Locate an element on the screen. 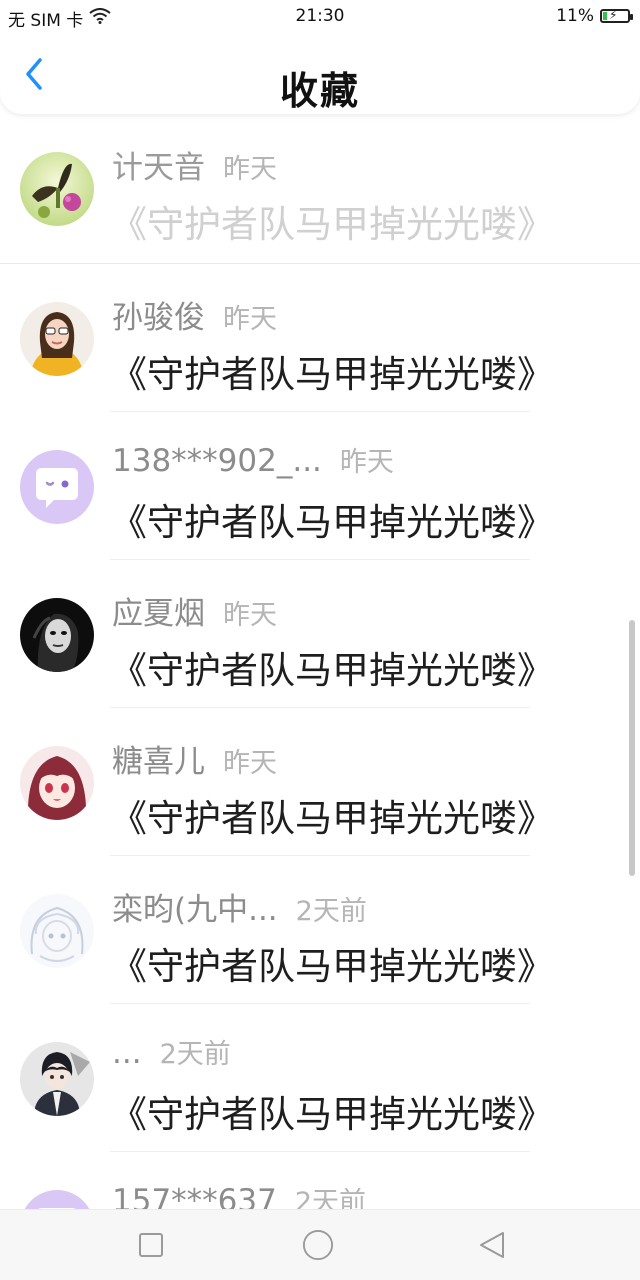 The width and height of the screenshot is (640, 1280). anime-girl-icon is located at coordinates (57, 783).